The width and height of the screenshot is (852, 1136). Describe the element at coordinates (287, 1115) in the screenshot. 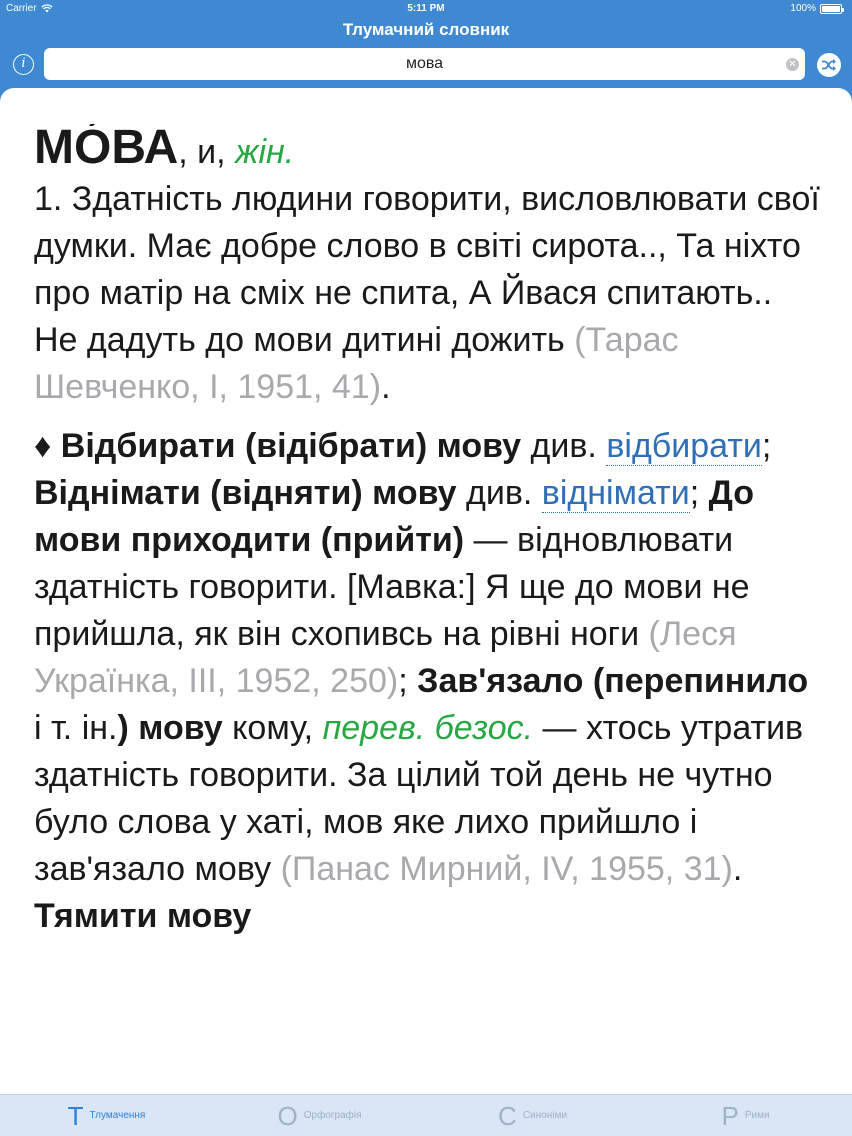

I see `tab-letter-icon: О` at that location.